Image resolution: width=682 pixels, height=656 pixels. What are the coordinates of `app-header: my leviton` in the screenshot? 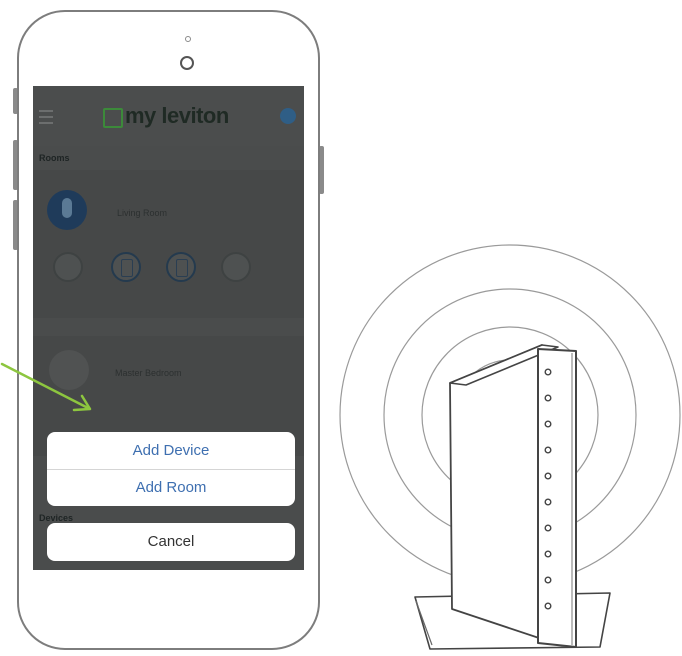 It's located at (168, 116).